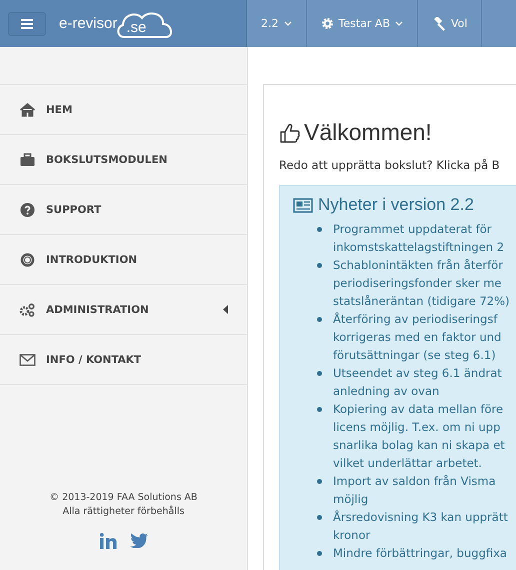 The height and width of the screenshot is (570, 516). Describe the element at coordinates (421, 283) in the screenshot. I see `news-item-text: Schablonintäkten från återför periodiseringsfonder sker me statslåneräntan (tidigare 72%)` at that location.